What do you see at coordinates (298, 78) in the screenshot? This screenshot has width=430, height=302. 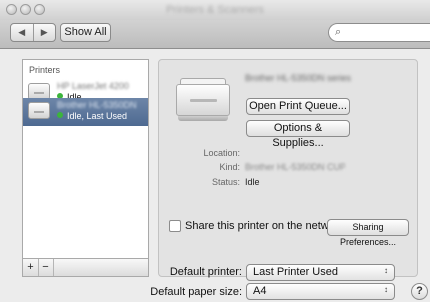 I see `printer-title: Brother HL-5350DN series` at bounding box center [298, 78].